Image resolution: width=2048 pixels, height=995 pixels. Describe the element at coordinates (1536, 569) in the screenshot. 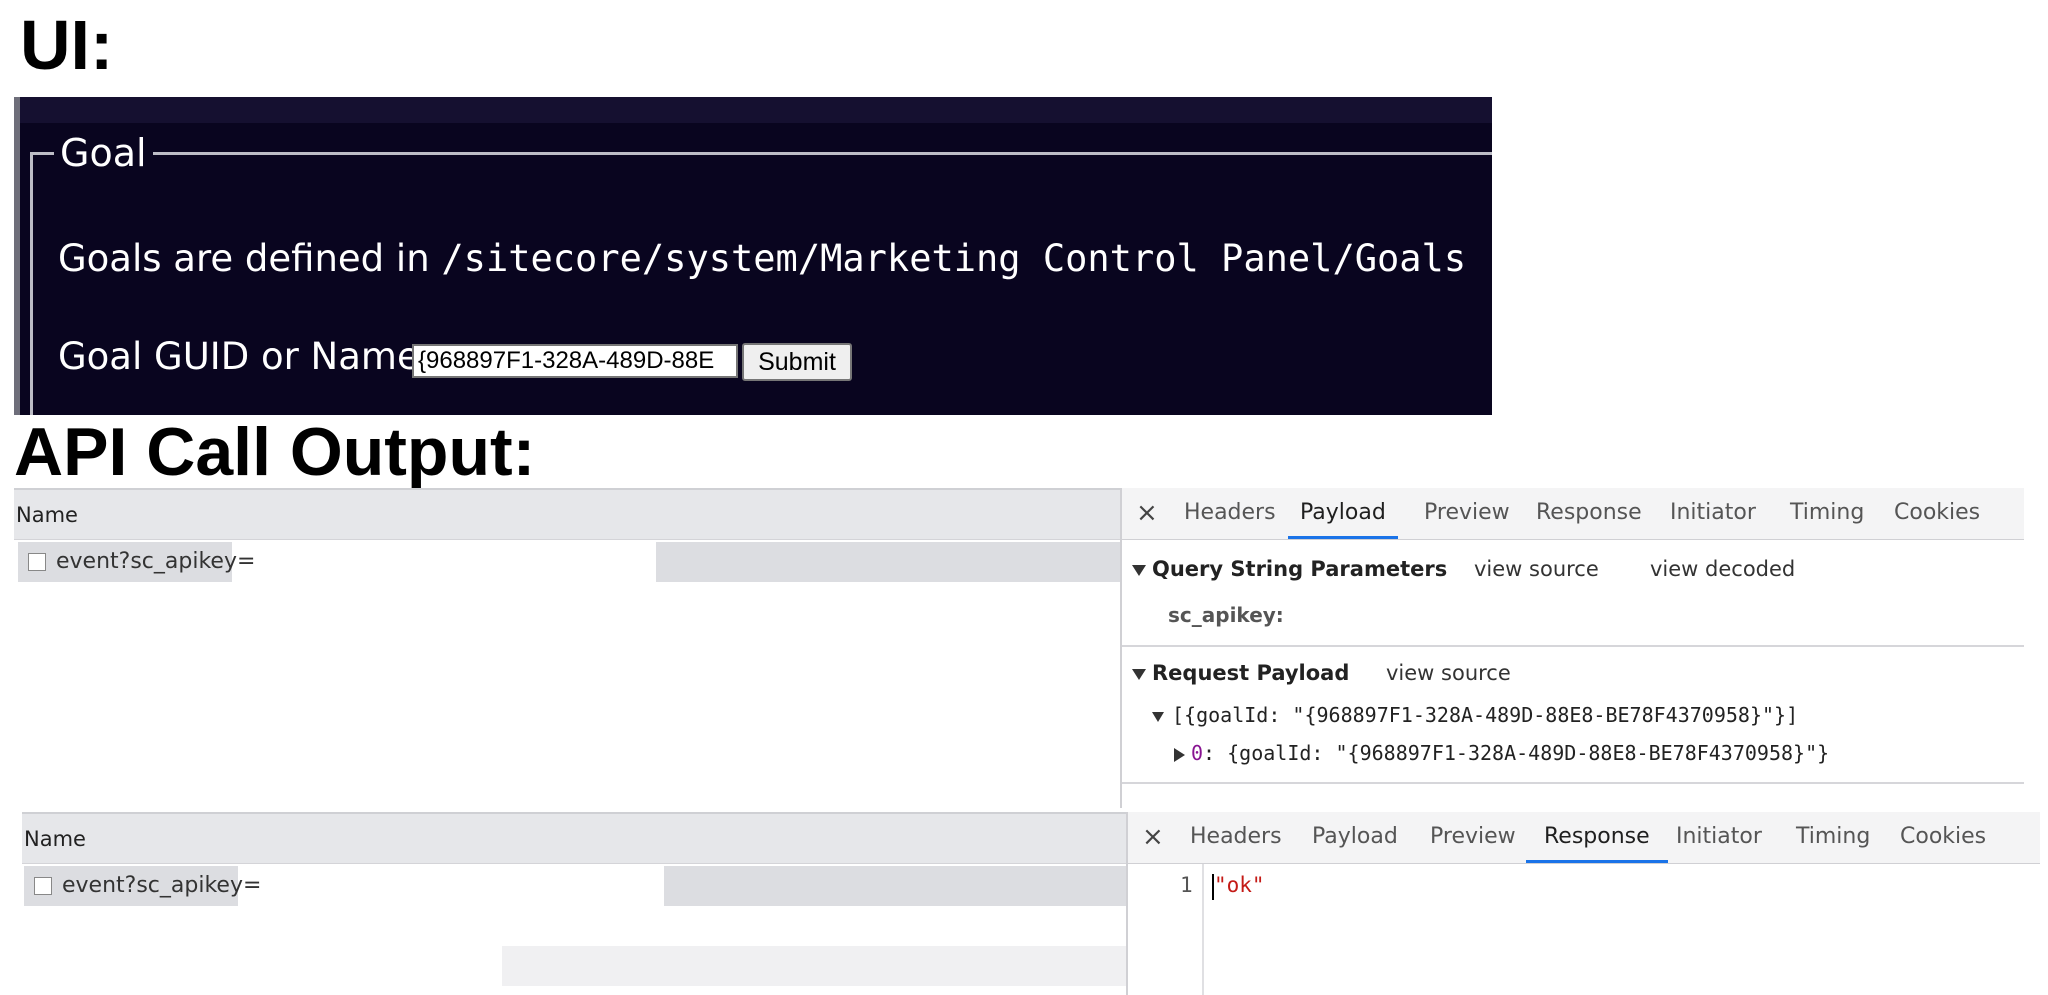

I see `view-source-link: view source` at that location.